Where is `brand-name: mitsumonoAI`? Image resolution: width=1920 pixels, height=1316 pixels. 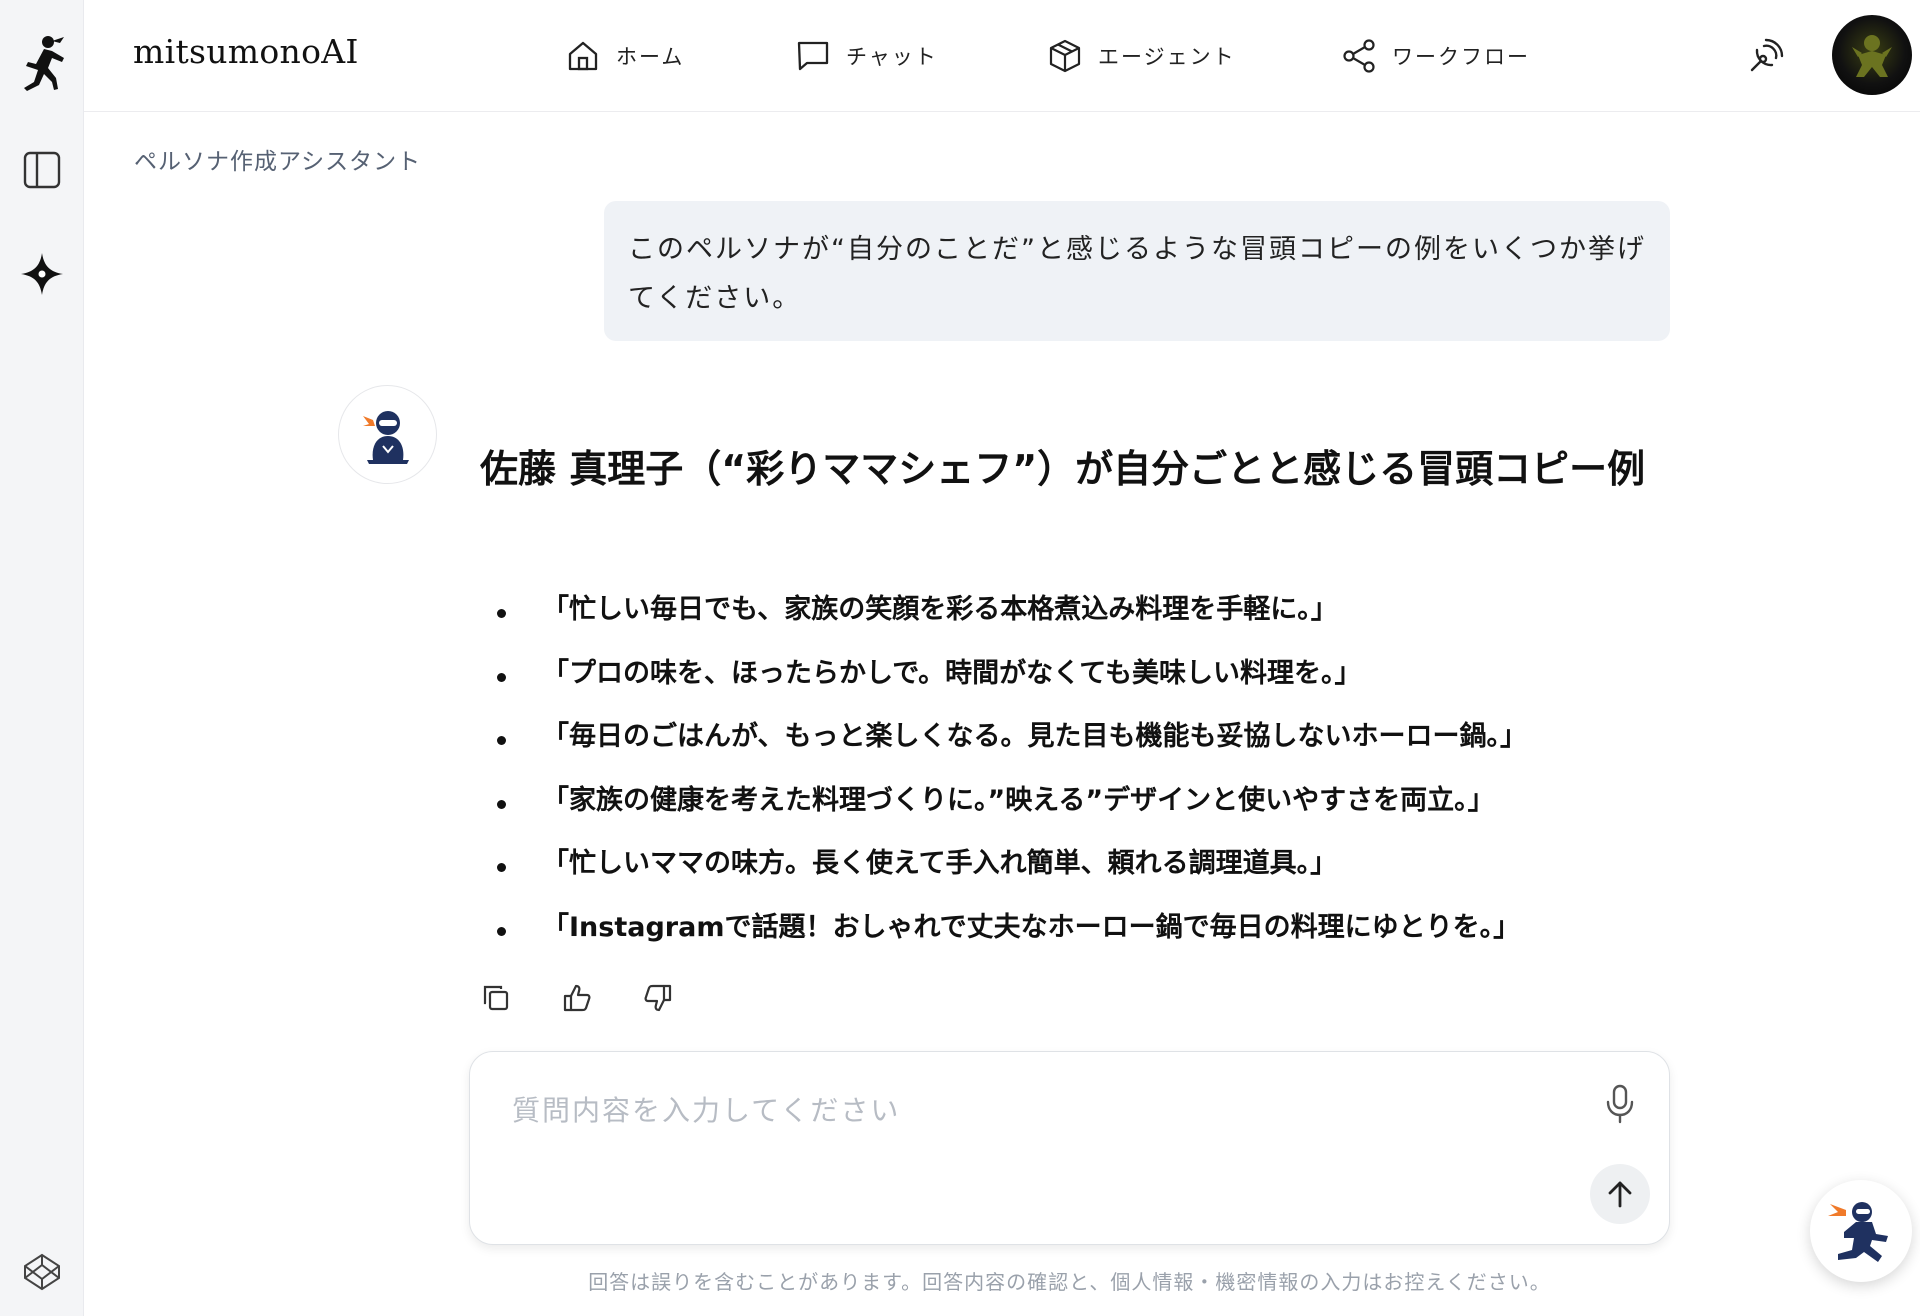 brand-name: mitsumonoAI is located at coordinates (246, 51).